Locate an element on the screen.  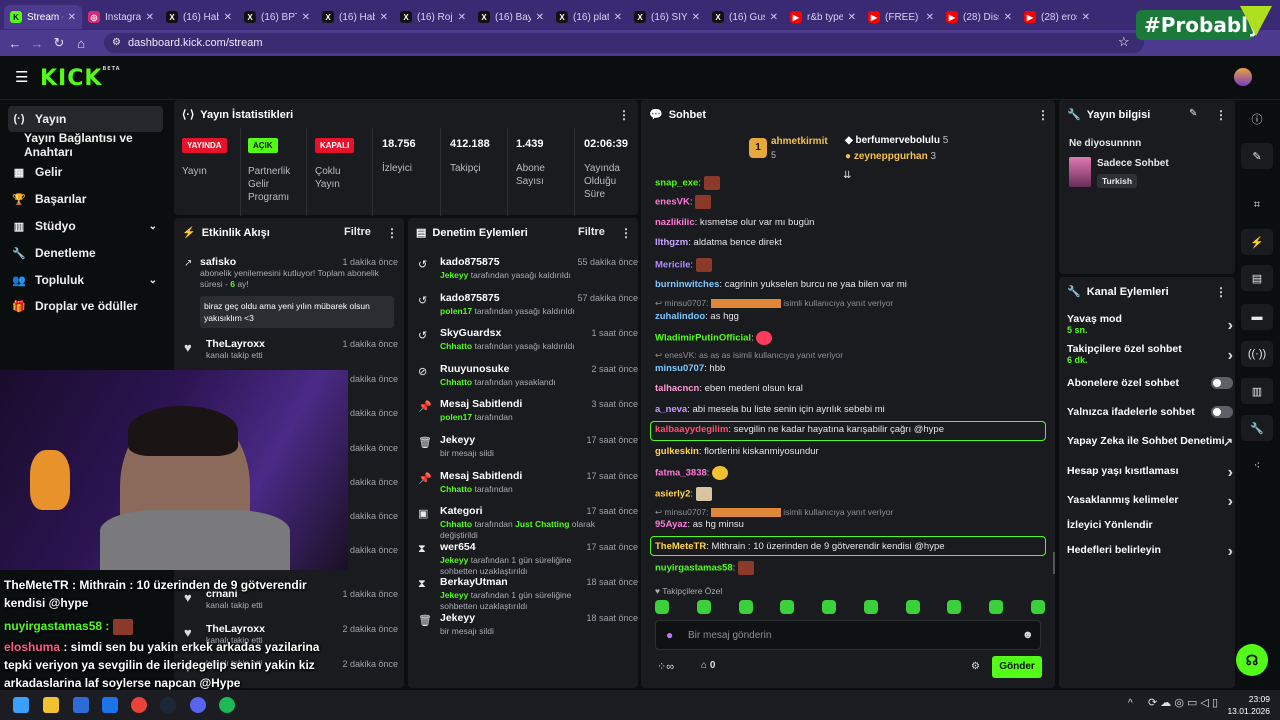
menu-icon: ☰ is located at coordinates (21, 77).